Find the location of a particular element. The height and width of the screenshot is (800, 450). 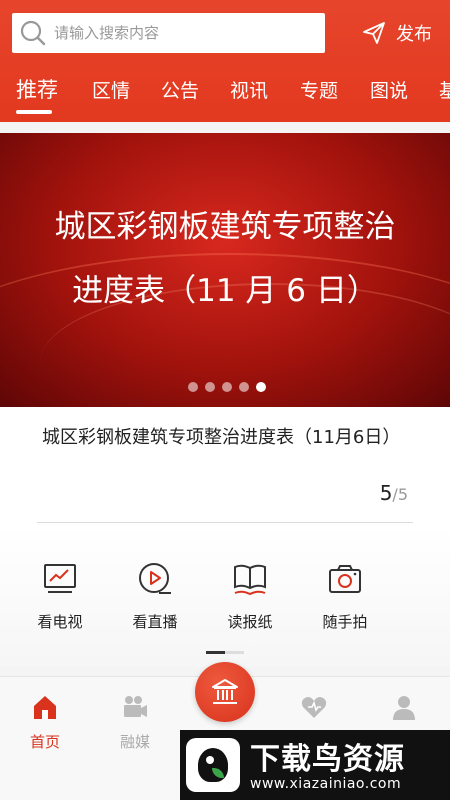

government-building-icon is located at coordinates (225, 691).